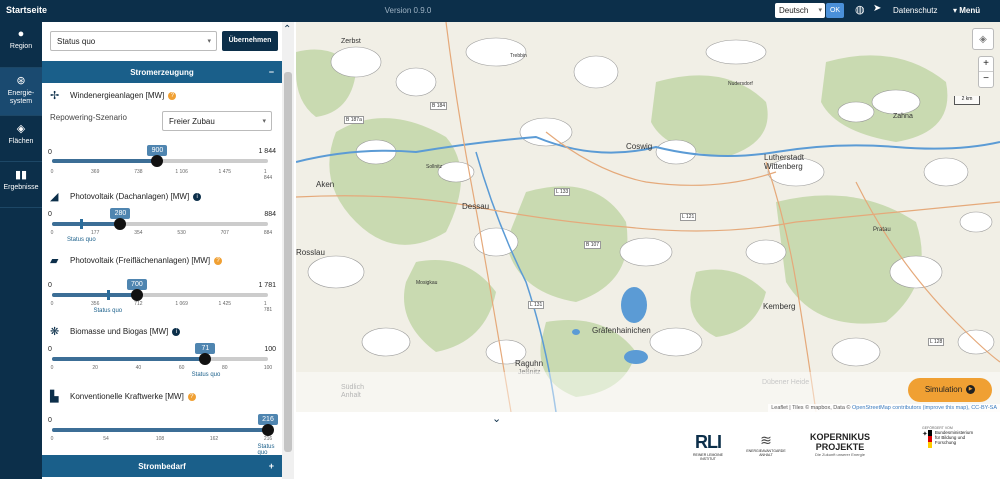 The width and height of the screenshot is (1000, 479). What do you see at coordinates (21, 45) in the screenshot?
I see `nav-region: ● Region` at bounding box center [21, 45].